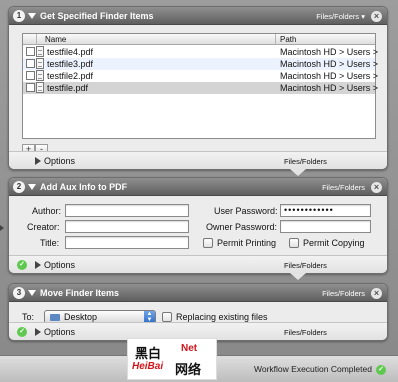 The width and height of the screenshot is (398, 382). I want to click on list-item-selected: testfile.pdf Macintosh HD > Users >, so click(201, 88).